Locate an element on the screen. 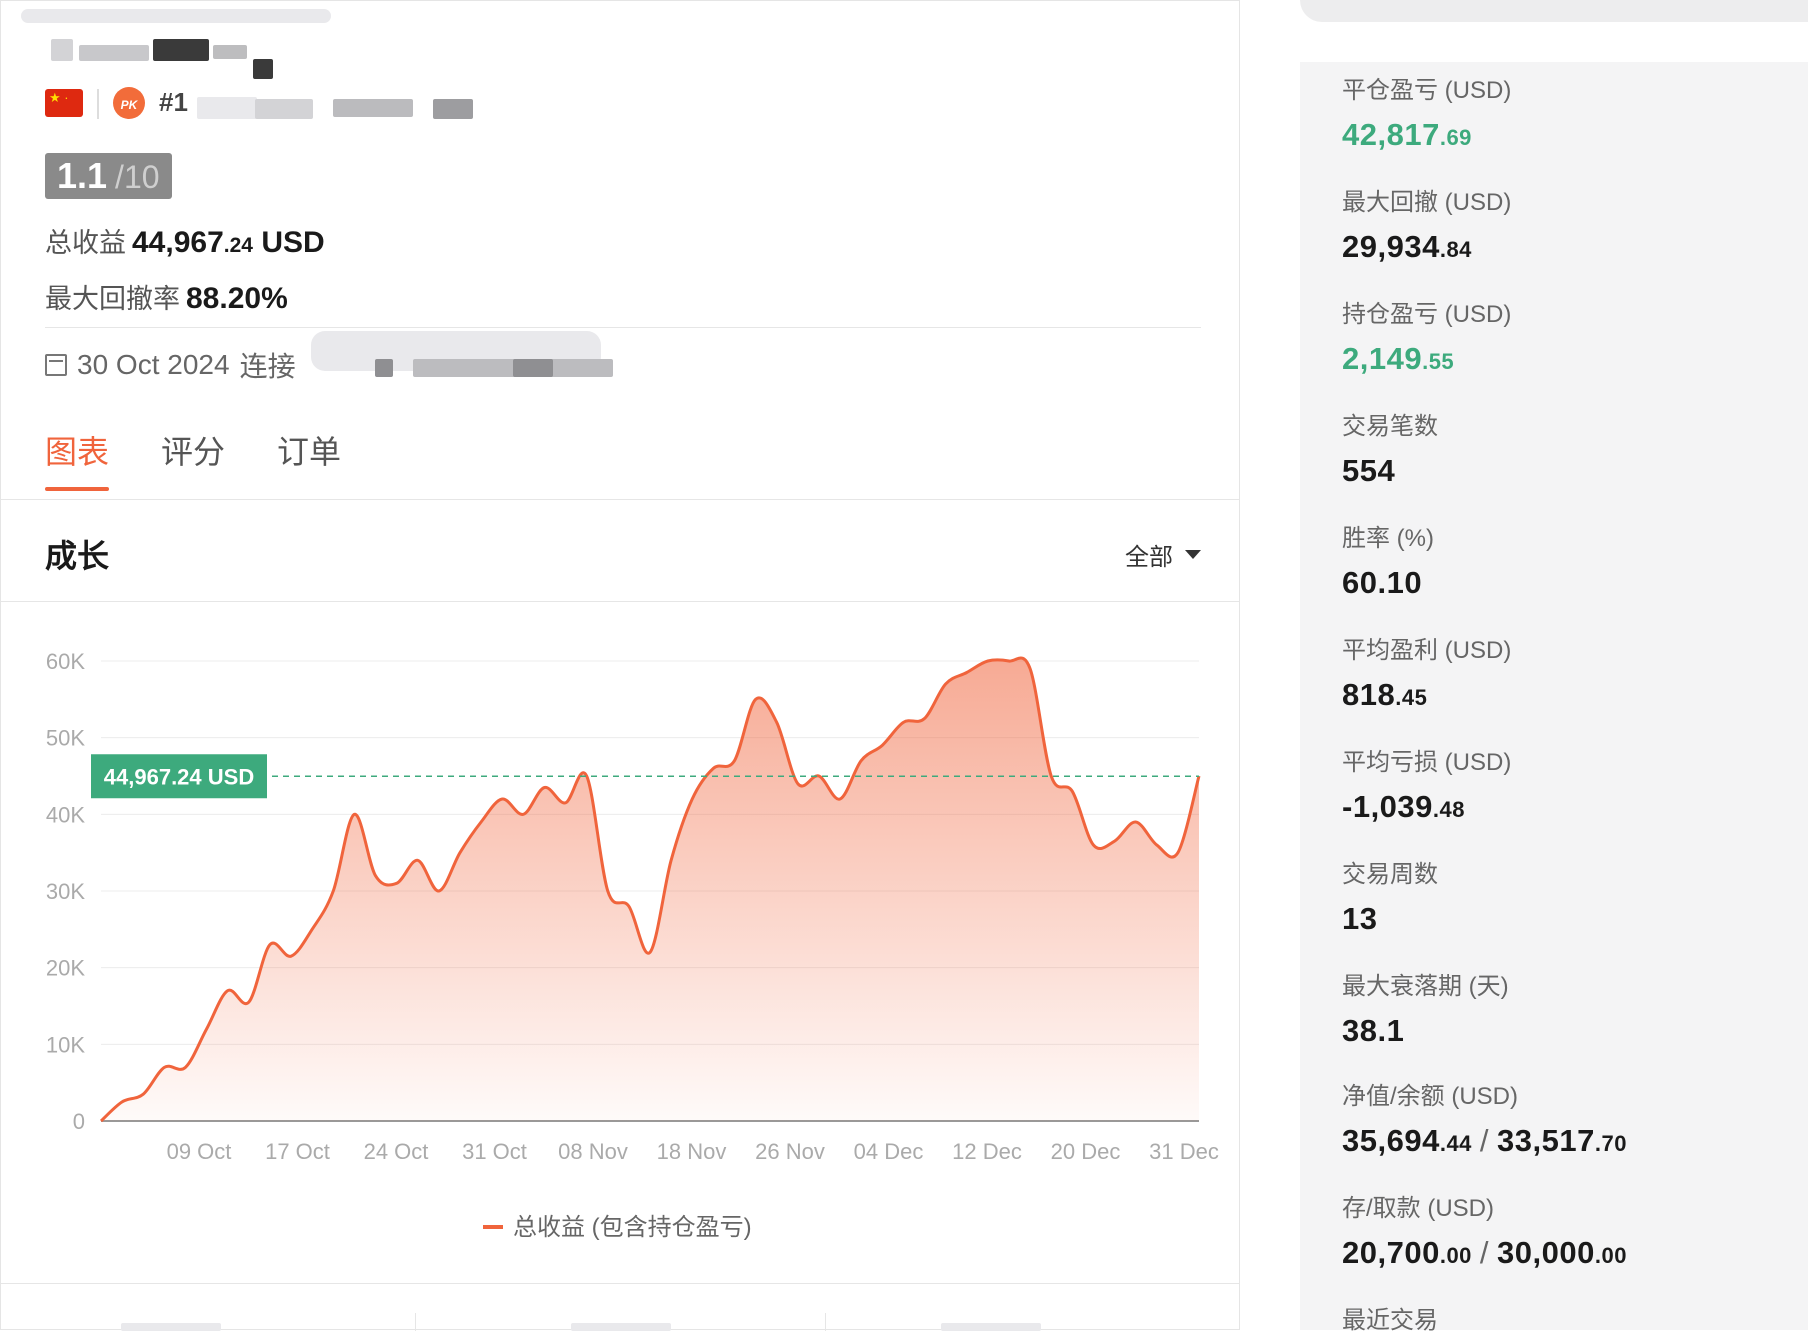  total-profit-line: 总收益 44,967.24 USD is located at coordinates (185, 240).